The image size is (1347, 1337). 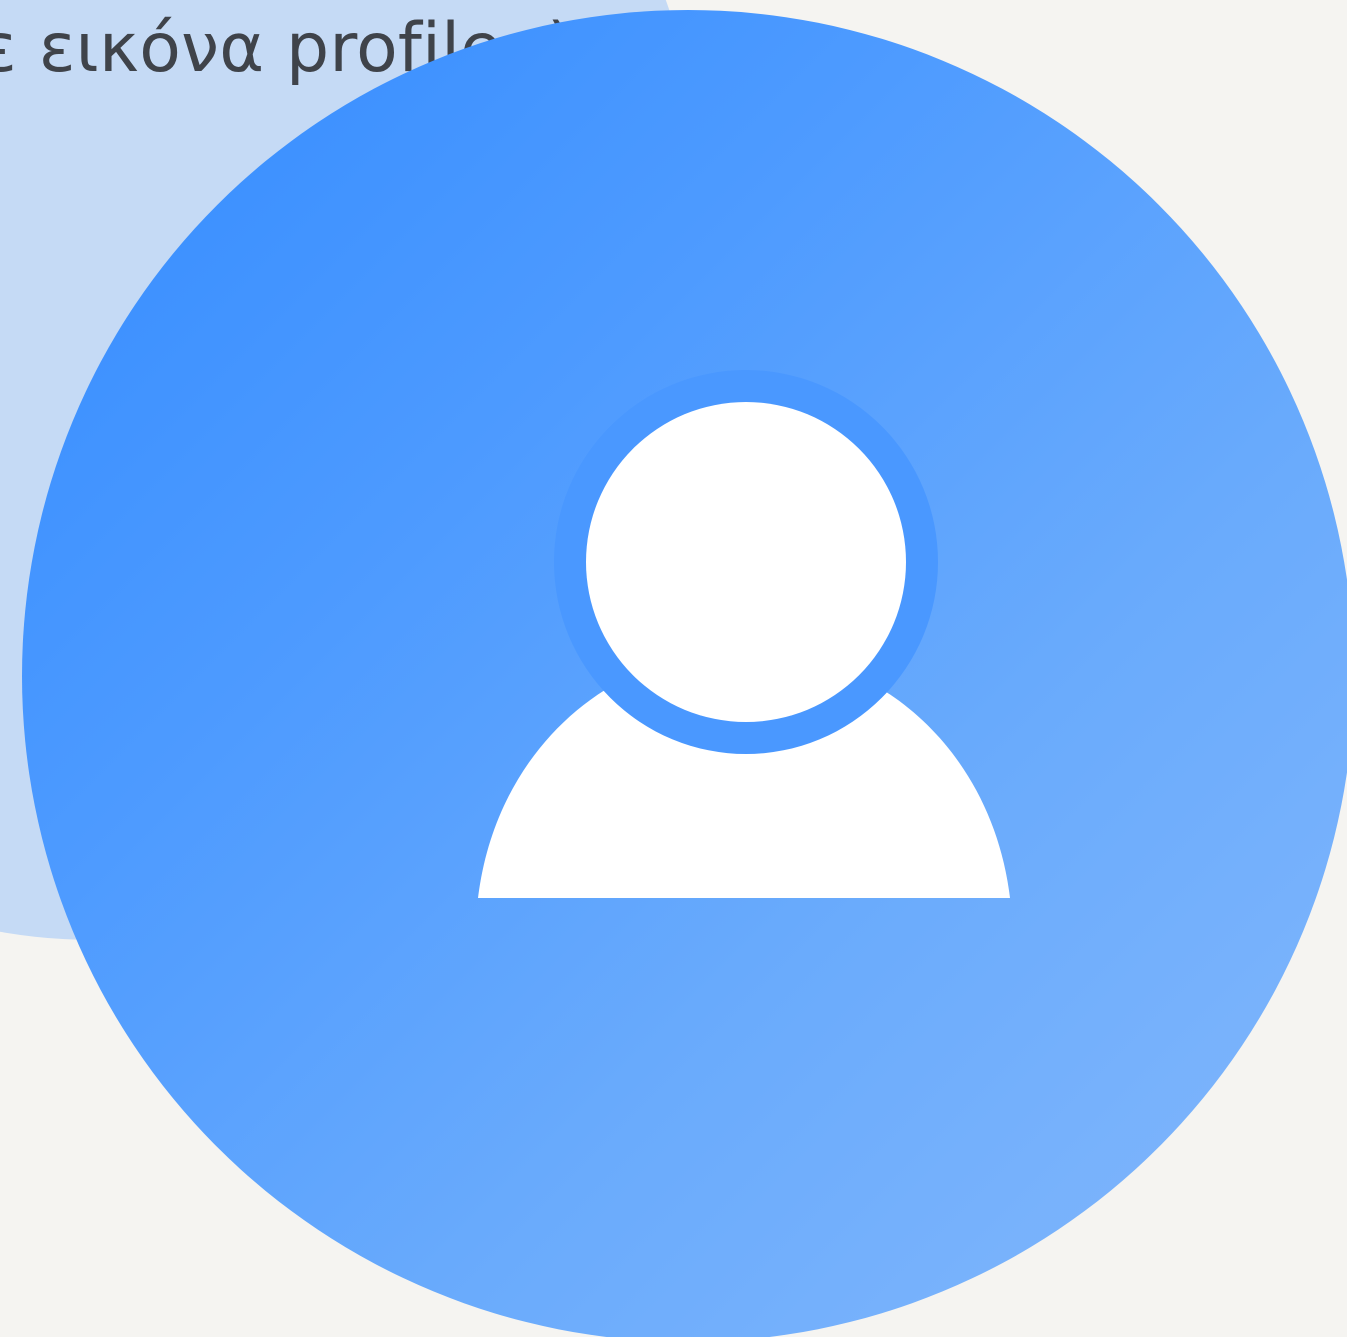 What do you see at coordinates (746, 562) in the screenshot?
I see `user-head-shape` at bounding box center [746, 562].